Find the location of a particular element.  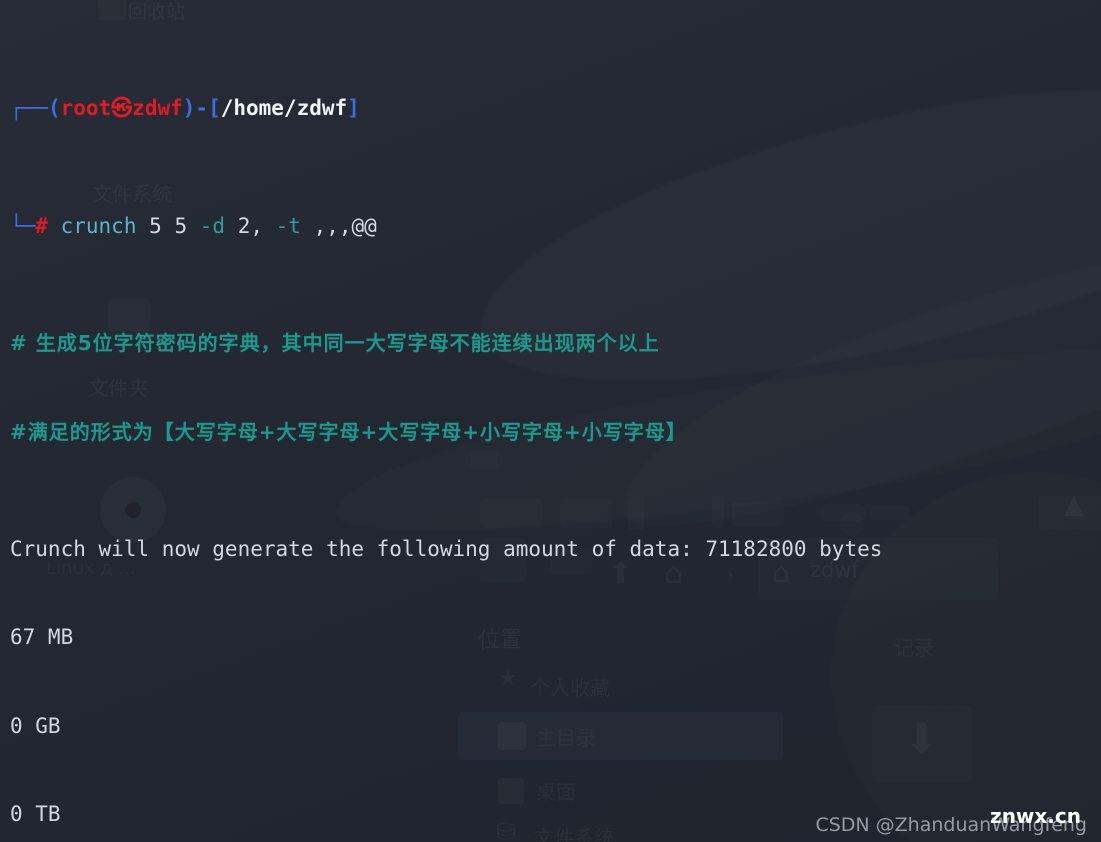

prompt-line-top: ┌──(root㉿zdwf)-[/home/zdwf] is located at coordinates (550, 108).